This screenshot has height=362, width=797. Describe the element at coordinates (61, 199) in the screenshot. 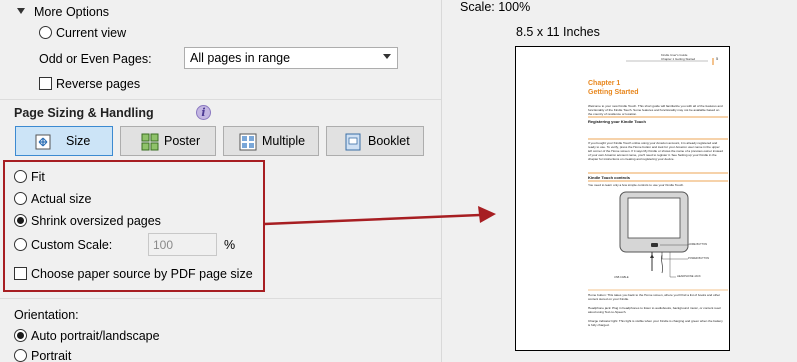

I see `actual-size-label: Actual size` at that location.